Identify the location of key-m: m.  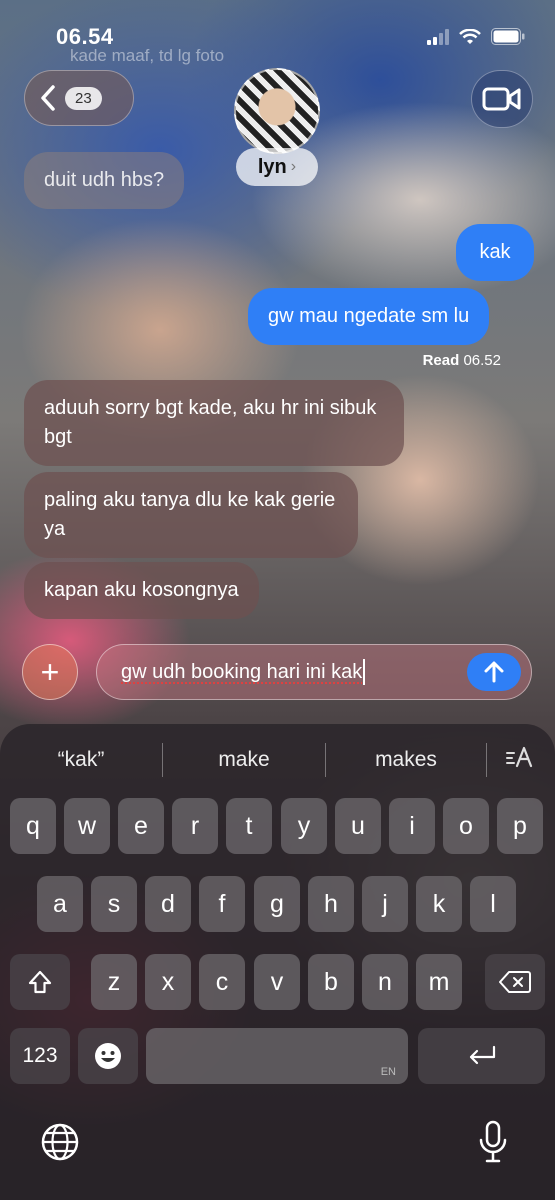
(439, 982).